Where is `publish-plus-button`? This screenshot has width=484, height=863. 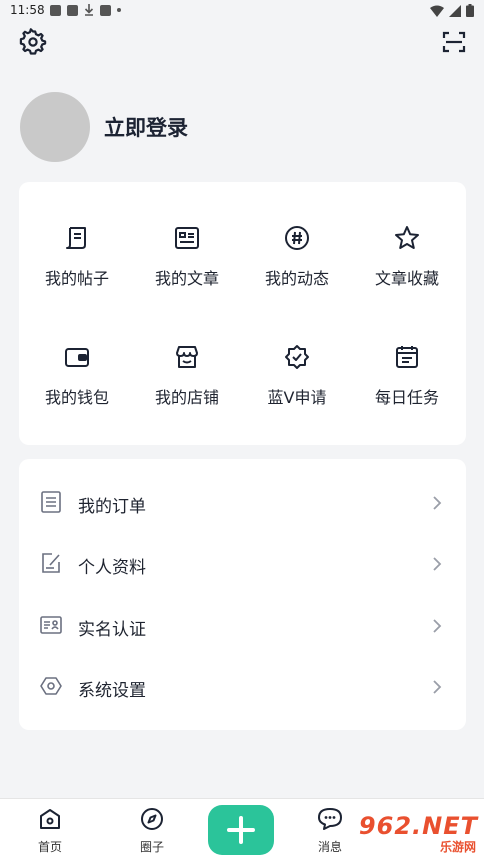 publish-plus-button is located at coordinates (241, 830).